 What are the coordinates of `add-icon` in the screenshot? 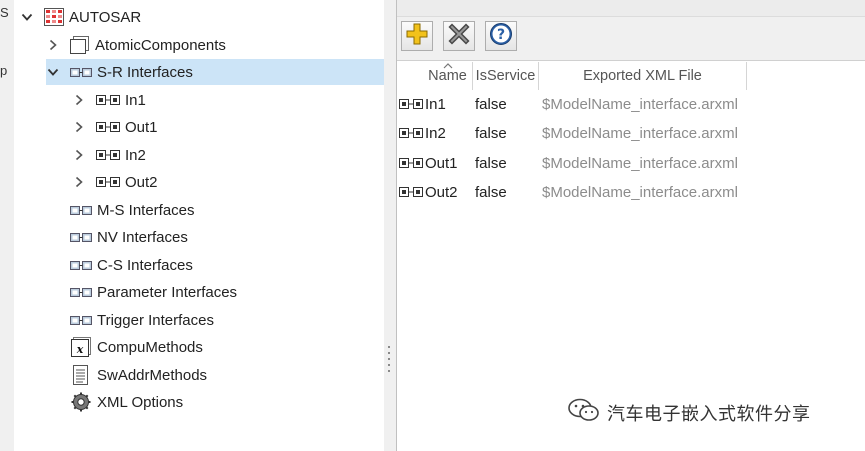 It's located at (417, 36).